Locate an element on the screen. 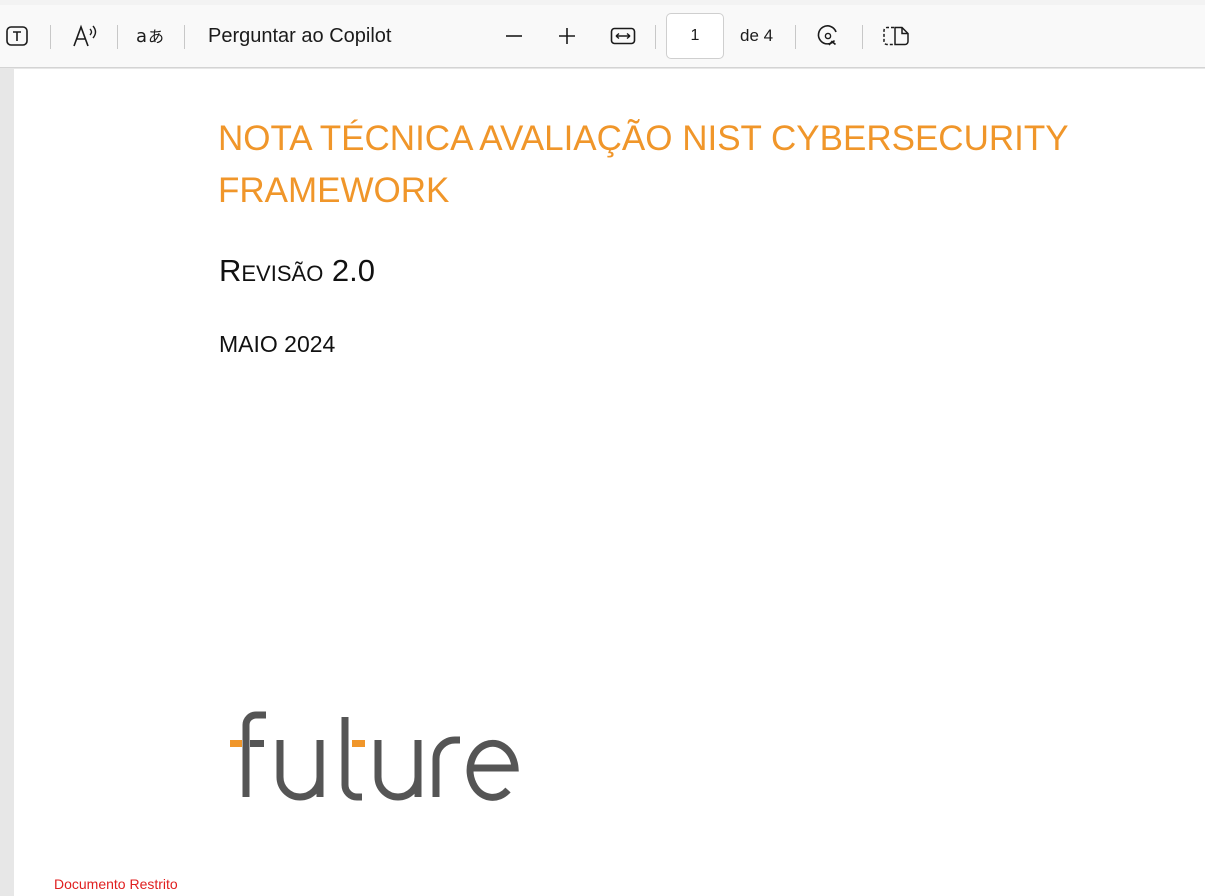  rotate-icon is located at coordinates (827, 35).